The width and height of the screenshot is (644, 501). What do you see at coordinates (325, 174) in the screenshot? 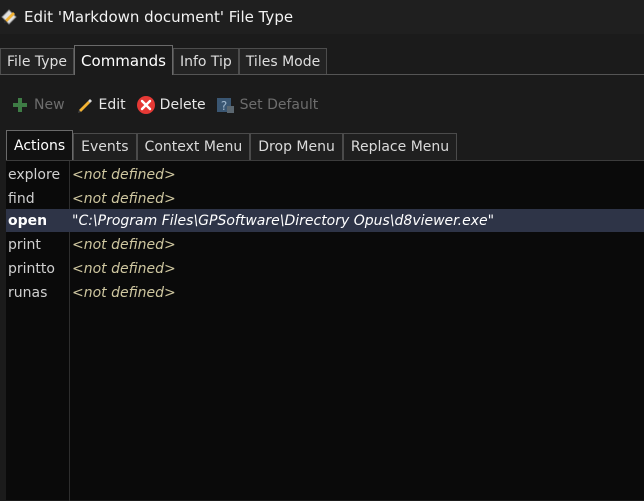
I see `list-item: explore <not defined>` at bounding box center [325, 174].